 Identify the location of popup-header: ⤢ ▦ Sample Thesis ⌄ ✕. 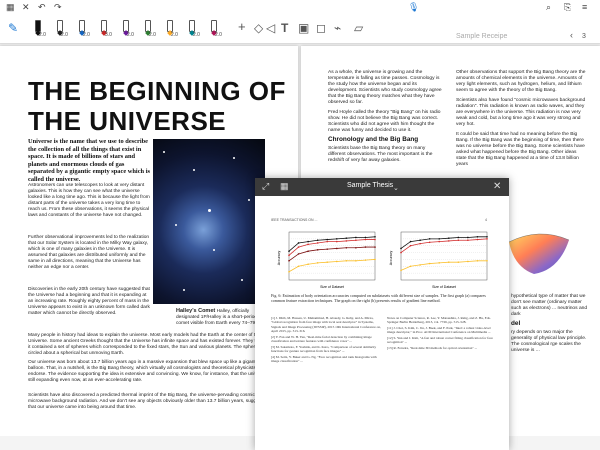
(382, 187).